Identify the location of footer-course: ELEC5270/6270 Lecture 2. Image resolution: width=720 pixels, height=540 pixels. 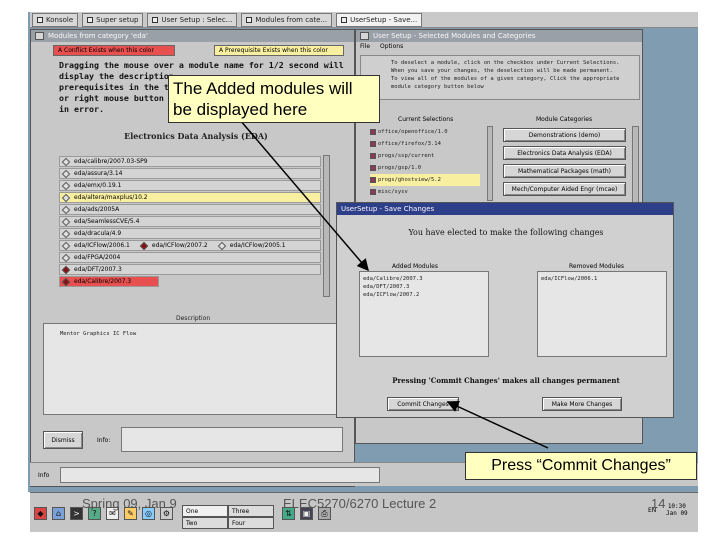
(360, 503).